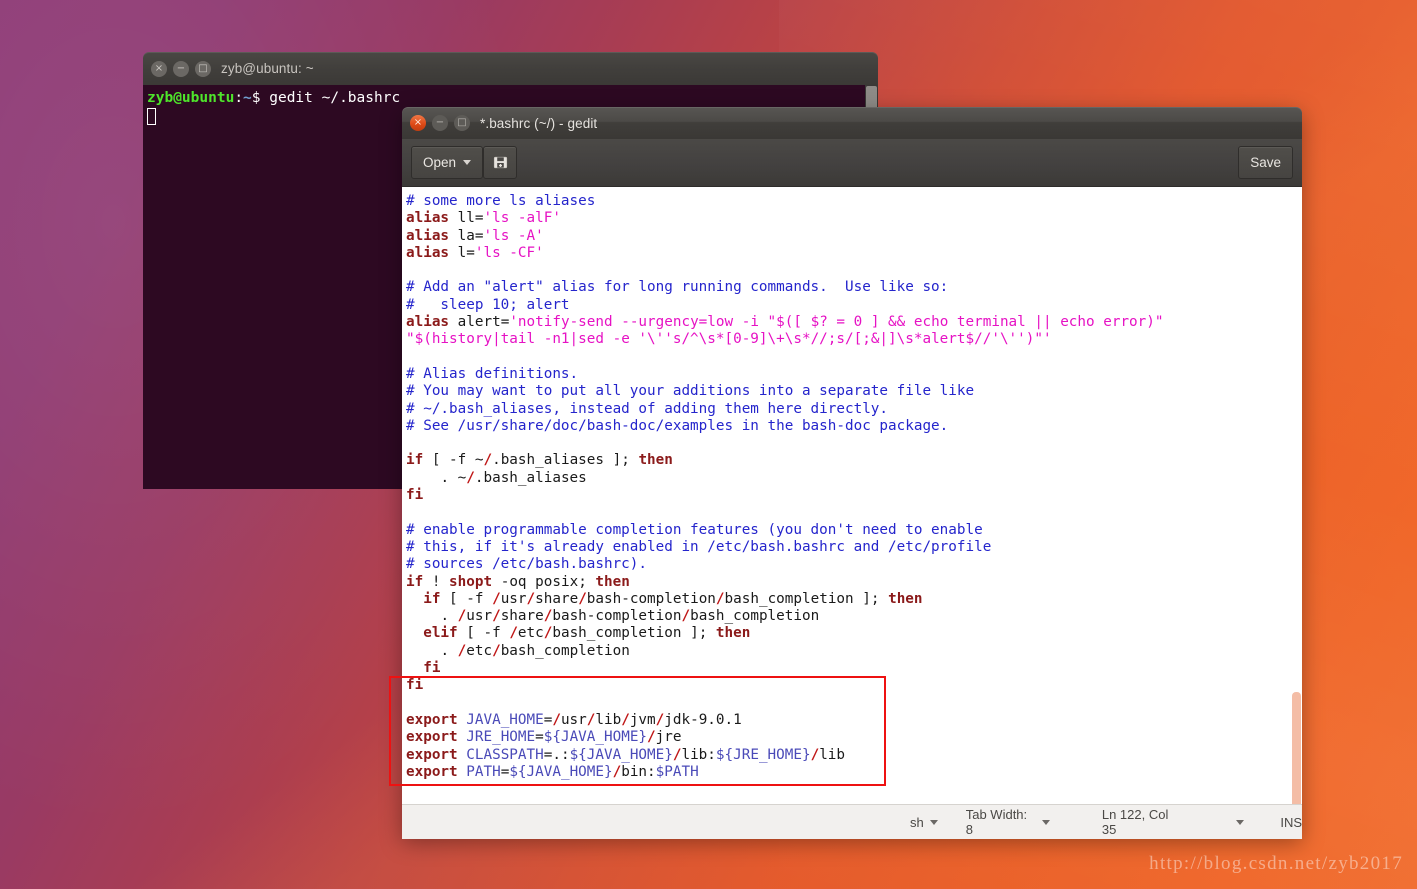  What do you see at coordinates (539, 460) in the screenshot?
I see `code-line: if [ -f ~/.bash_aliases ]; then` at bounding box center [539, 460].